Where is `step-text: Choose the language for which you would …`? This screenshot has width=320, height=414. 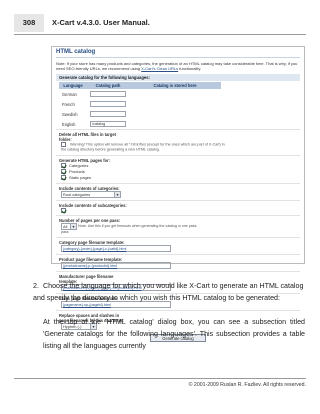
step-text: Choose the language for which you would … is located at coordinates (168, 292).